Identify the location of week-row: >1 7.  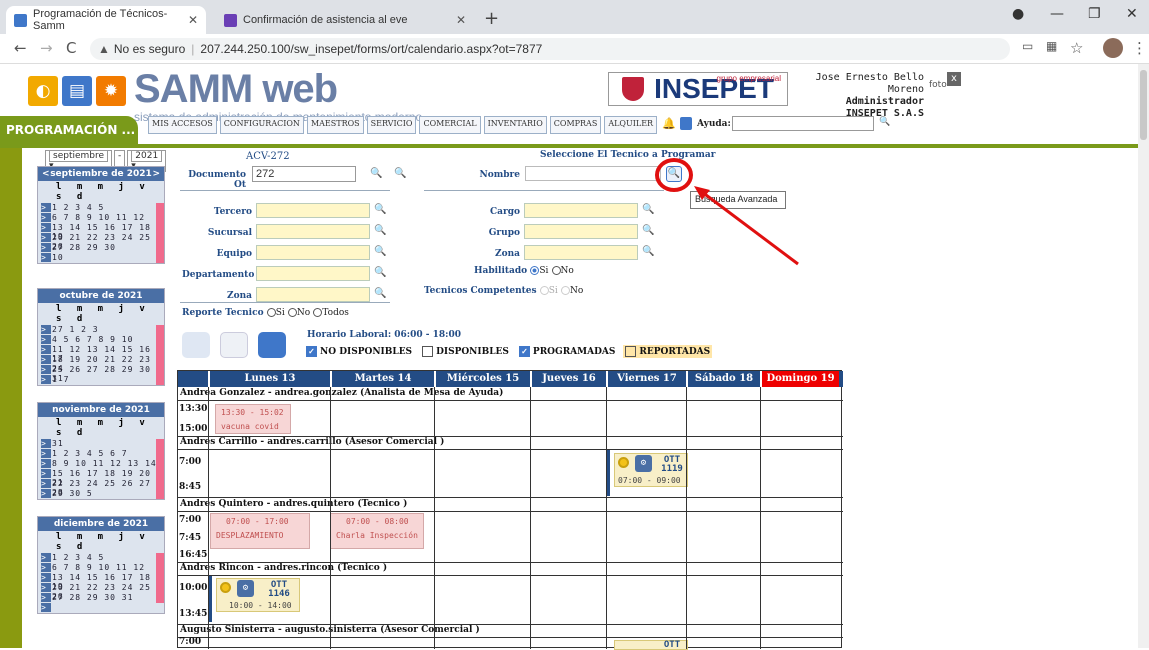
(101, 380).